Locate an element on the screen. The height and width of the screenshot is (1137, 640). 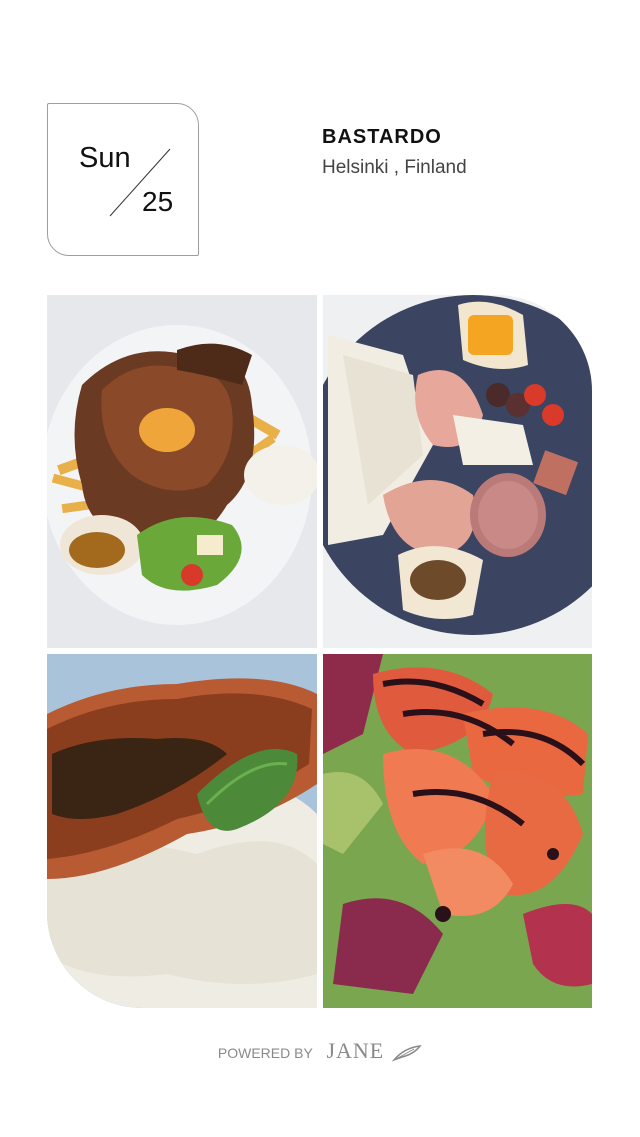
salmon-dish-image is located at coordinates (182, 831).